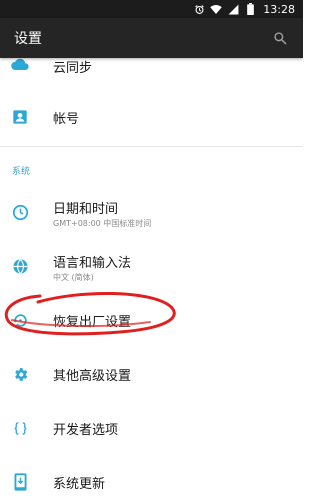 The width and height of the screenshot is (320, 499). I want to click on app-bar: 设置, so click(151, 38).